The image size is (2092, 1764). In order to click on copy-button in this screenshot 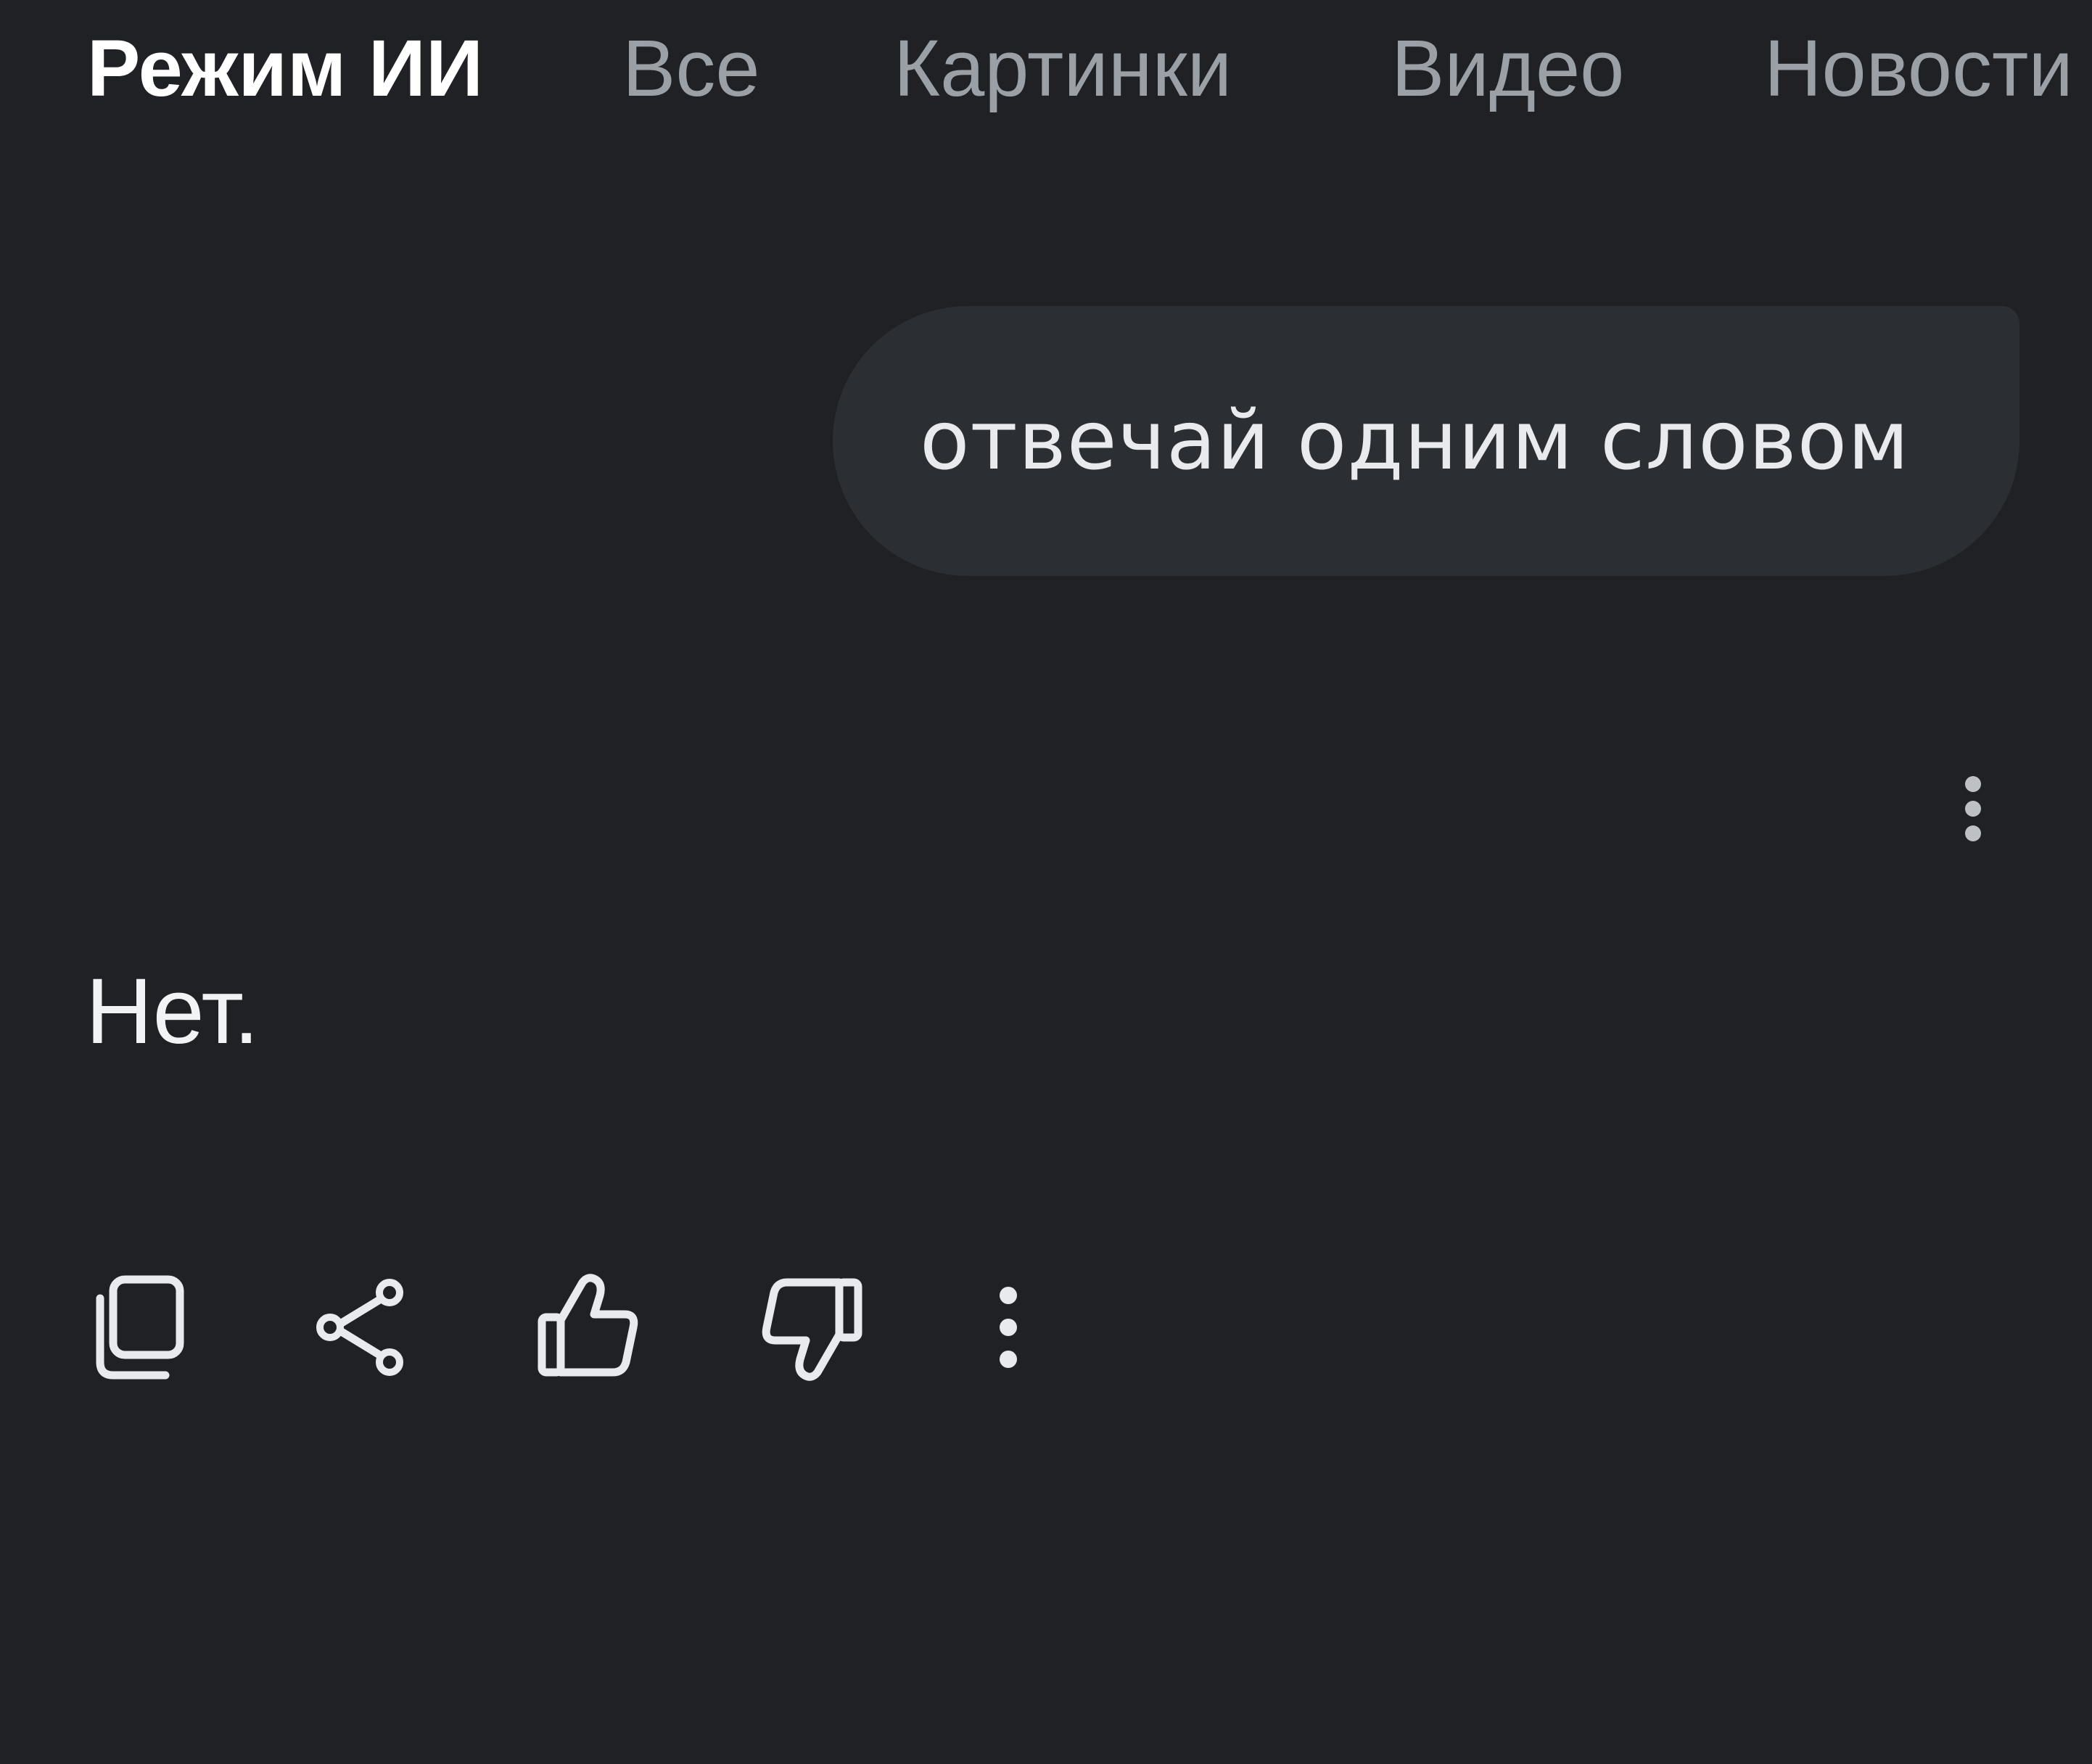, I will do `click(141, 1327)`.